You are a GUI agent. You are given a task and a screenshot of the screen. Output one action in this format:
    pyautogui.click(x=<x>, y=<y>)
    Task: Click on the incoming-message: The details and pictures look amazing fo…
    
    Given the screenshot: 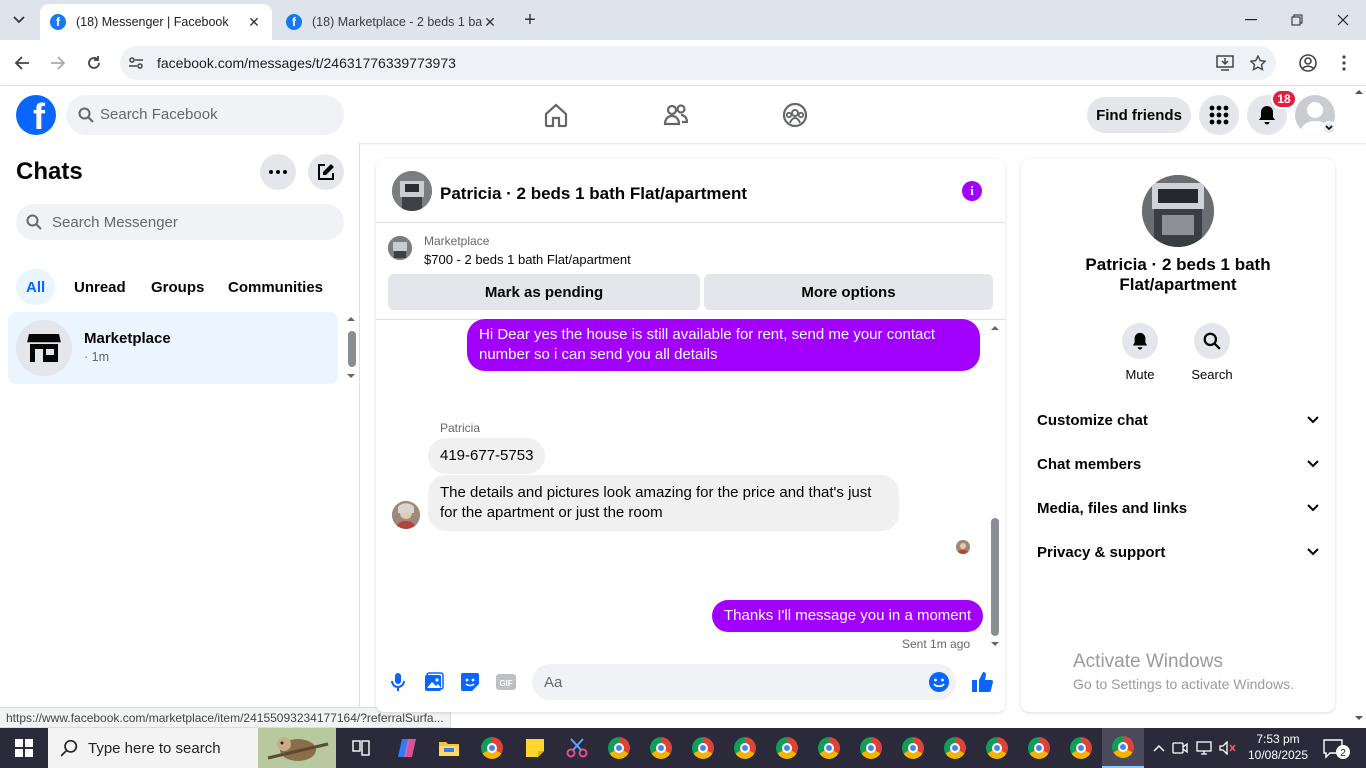 What is the action you would take?
    pyautogui.click(x=663, y=503)
    